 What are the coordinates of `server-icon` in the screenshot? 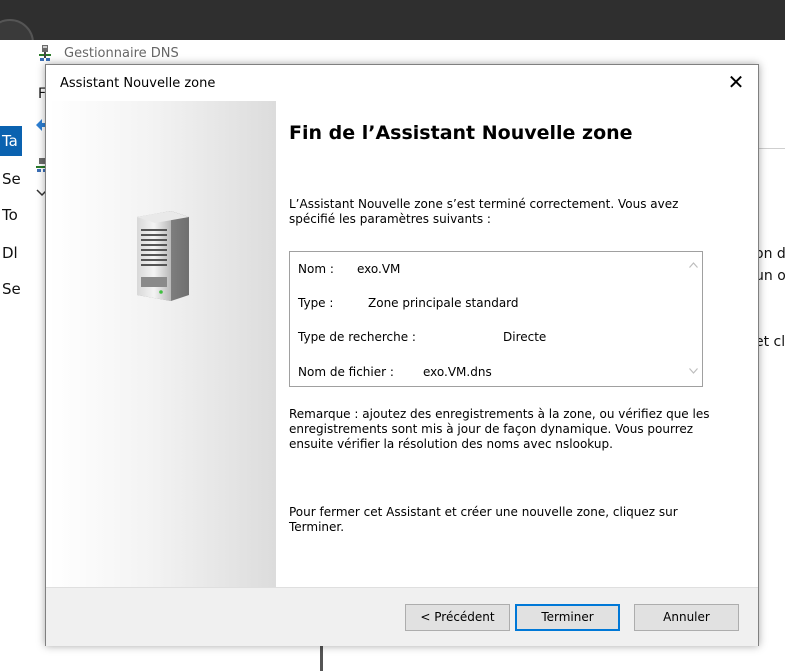 It's located at (163, 256).